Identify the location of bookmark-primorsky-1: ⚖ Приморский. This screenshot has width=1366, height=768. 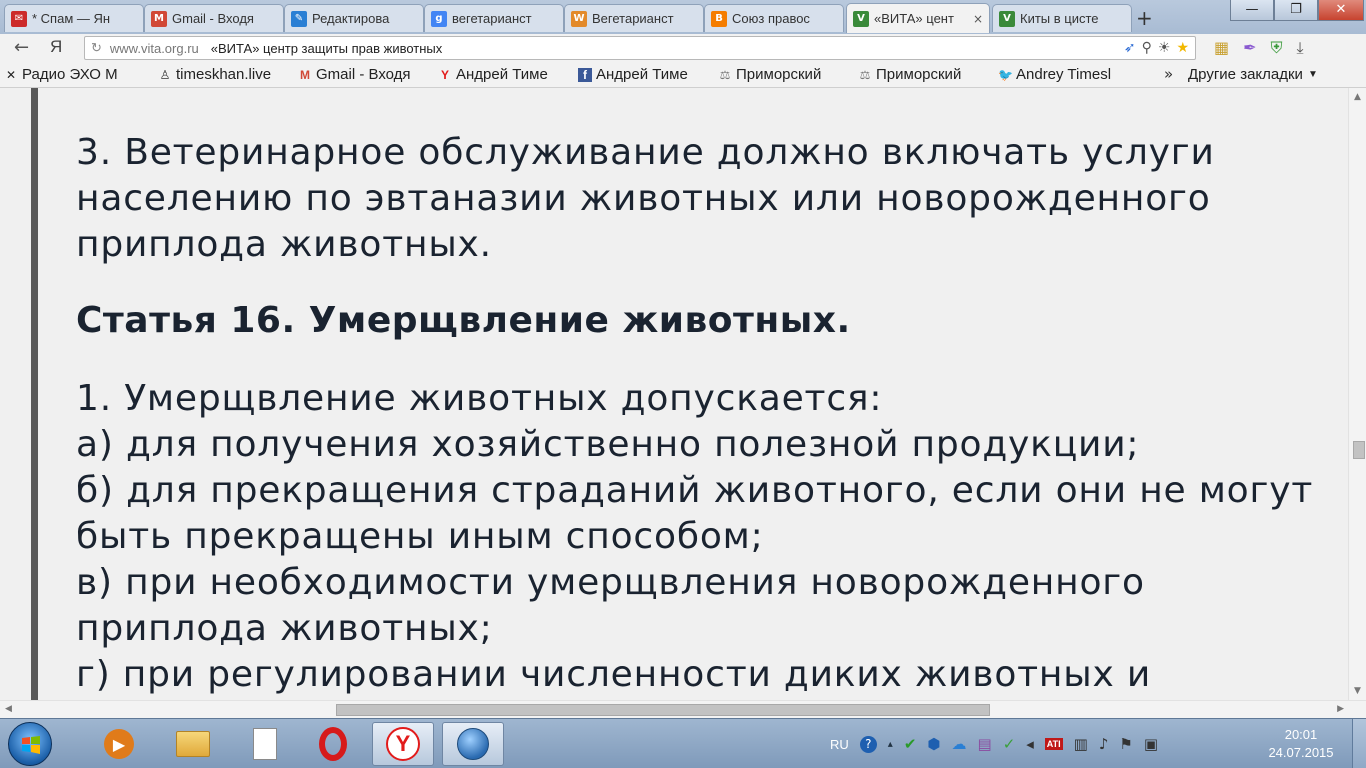
(782, 74).